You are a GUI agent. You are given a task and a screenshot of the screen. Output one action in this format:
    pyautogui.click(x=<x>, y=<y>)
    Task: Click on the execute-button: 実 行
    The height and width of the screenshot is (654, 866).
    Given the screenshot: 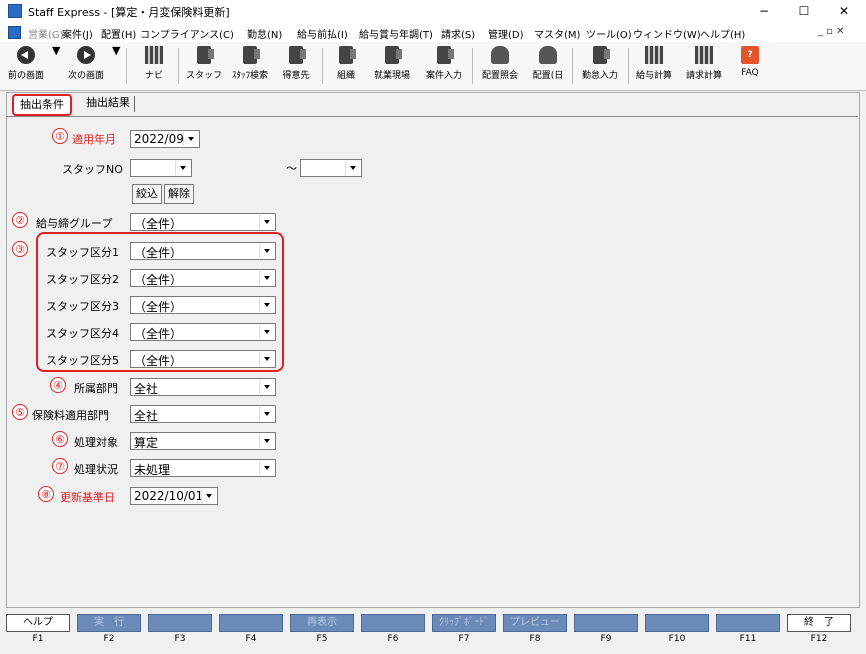 What is the action you would take?
    pyautogui.click(x=109, y=623)
    